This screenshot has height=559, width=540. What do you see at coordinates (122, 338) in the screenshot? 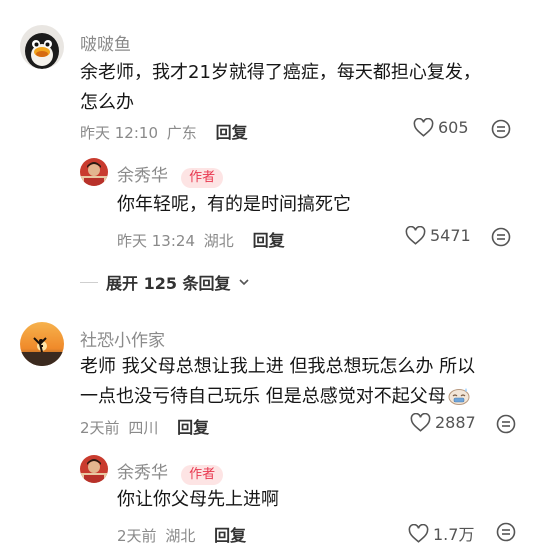
I see `comment-username: 社恐小作家` at bounding box center [122, 338].